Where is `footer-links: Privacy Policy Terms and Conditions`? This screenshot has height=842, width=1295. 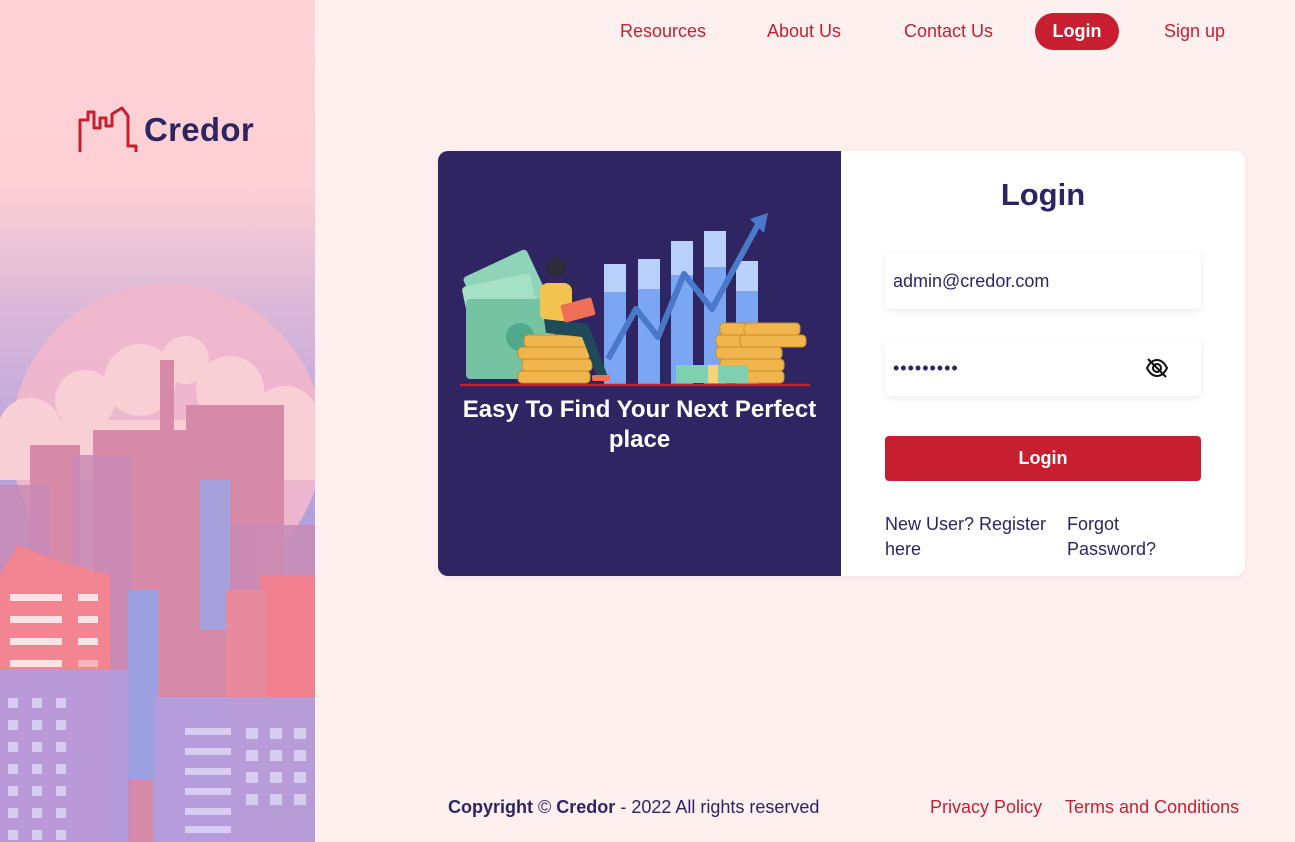 footer-links: Privacy Policy Terms and Conditions is located at coordinates (1084, 807).